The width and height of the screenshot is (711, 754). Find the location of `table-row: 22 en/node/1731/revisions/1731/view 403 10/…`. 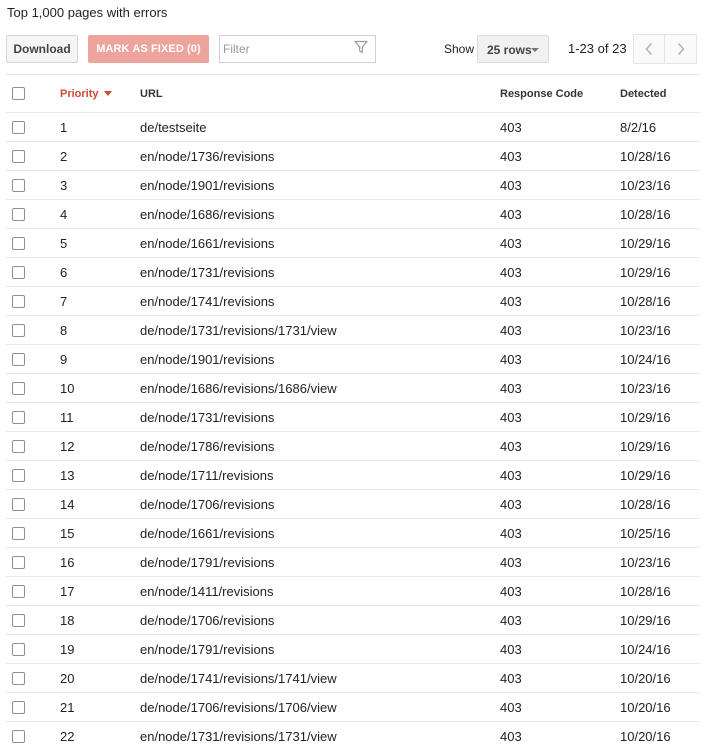

table-row: 22 en/node/1731/revisions/1731/view 403 10/… is located at coordinates (353, 736).